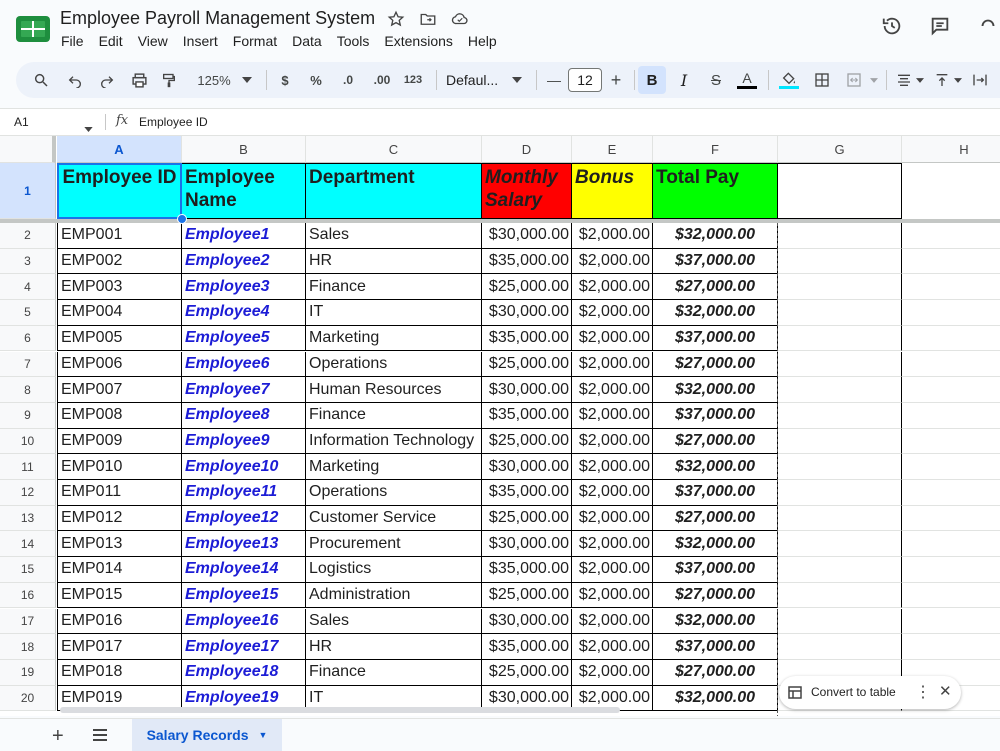  What do you see at coordinates (119, 570) in the screenshot?
I see `table-cell-id: EMP014` at bounding box center [119, 570].